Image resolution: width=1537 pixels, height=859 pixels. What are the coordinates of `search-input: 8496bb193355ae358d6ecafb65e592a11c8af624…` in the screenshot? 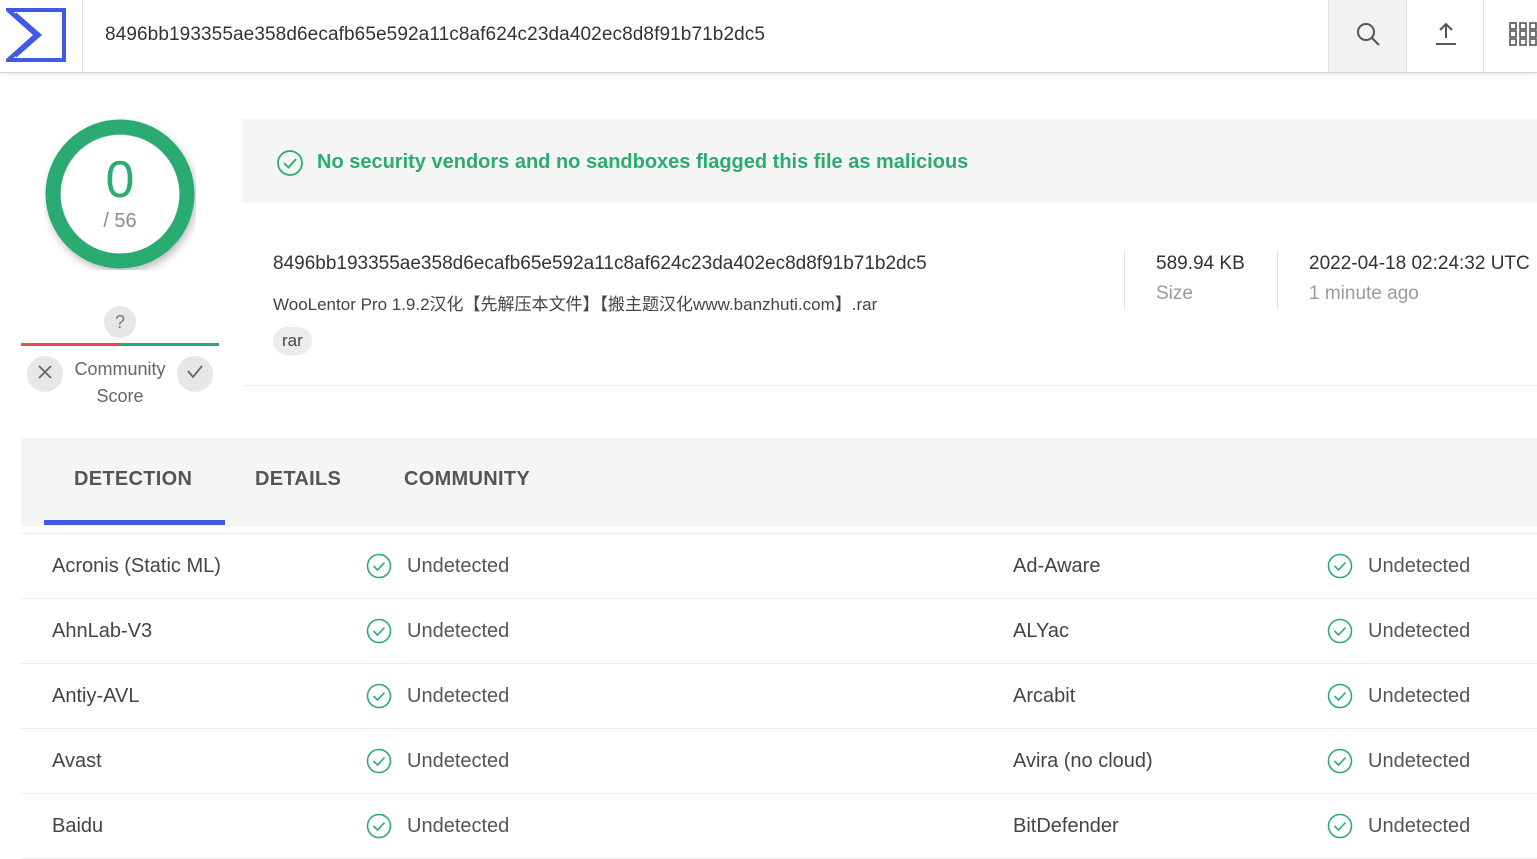 It's located at (435, 36).